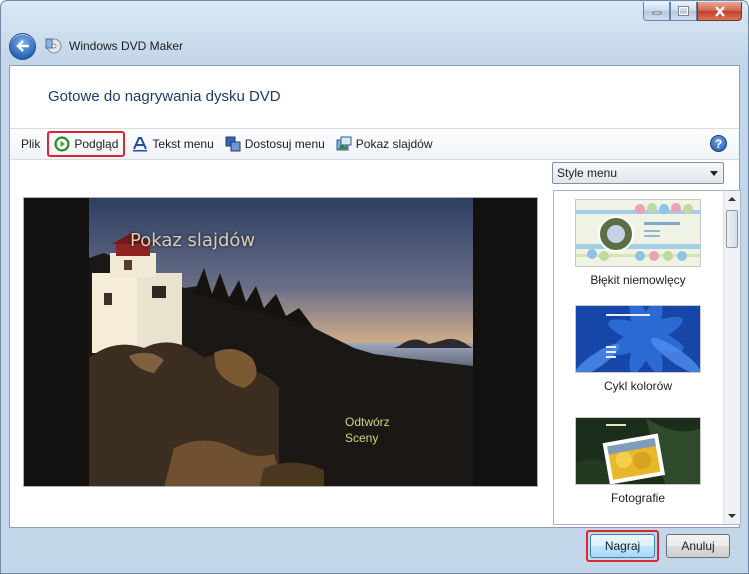  I want to click on color-cycle-thumbnail-image, so click(638, 339).